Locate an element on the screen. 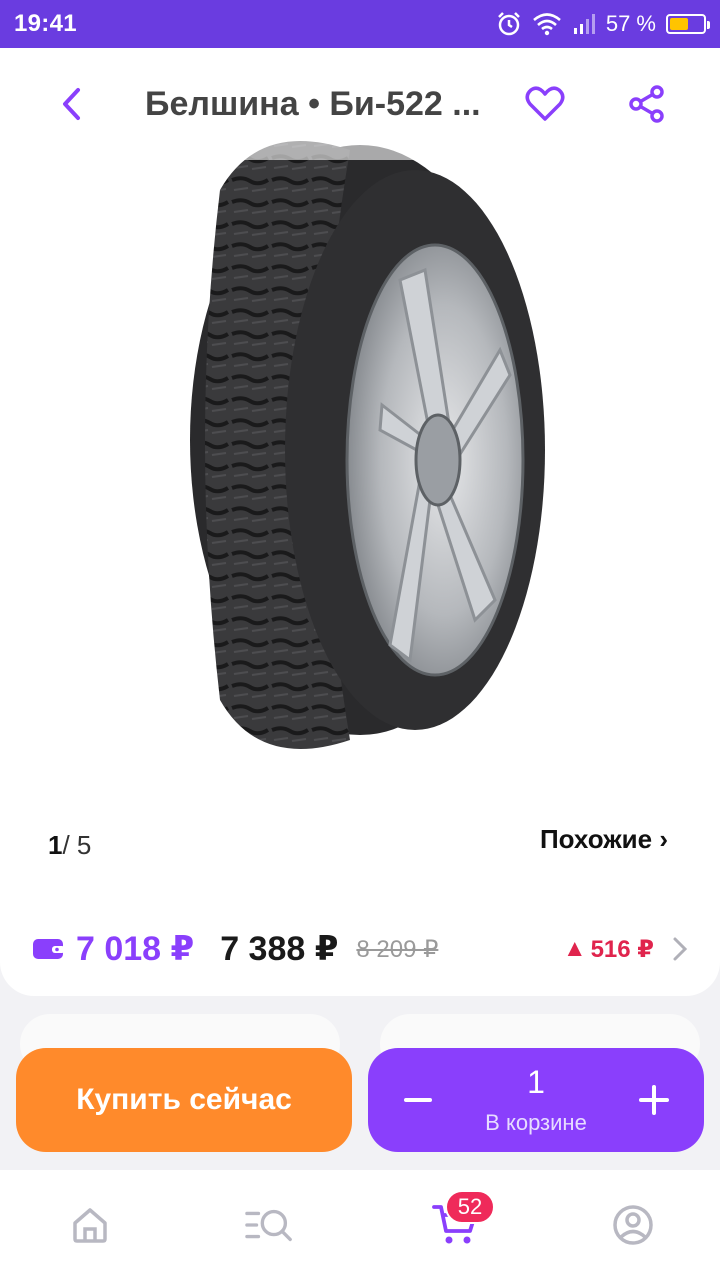 This screenshot has height=1280, width=720. status-icons: 57 % is located at coordinates (603, 24).